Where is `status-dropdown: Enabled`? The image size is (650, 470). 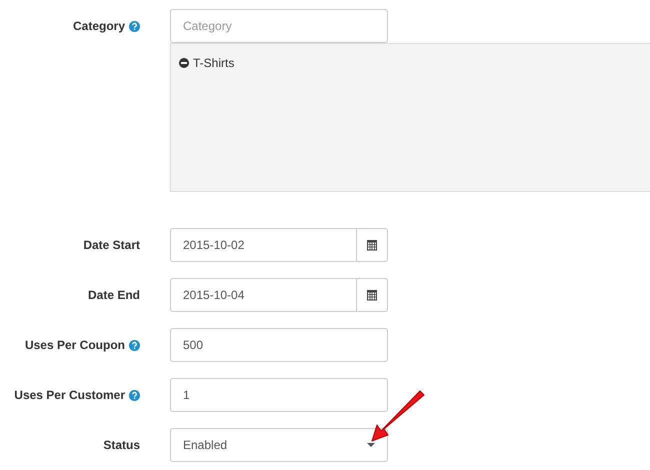
status-dropdown: Enabled is located at coordinates (279, 445).